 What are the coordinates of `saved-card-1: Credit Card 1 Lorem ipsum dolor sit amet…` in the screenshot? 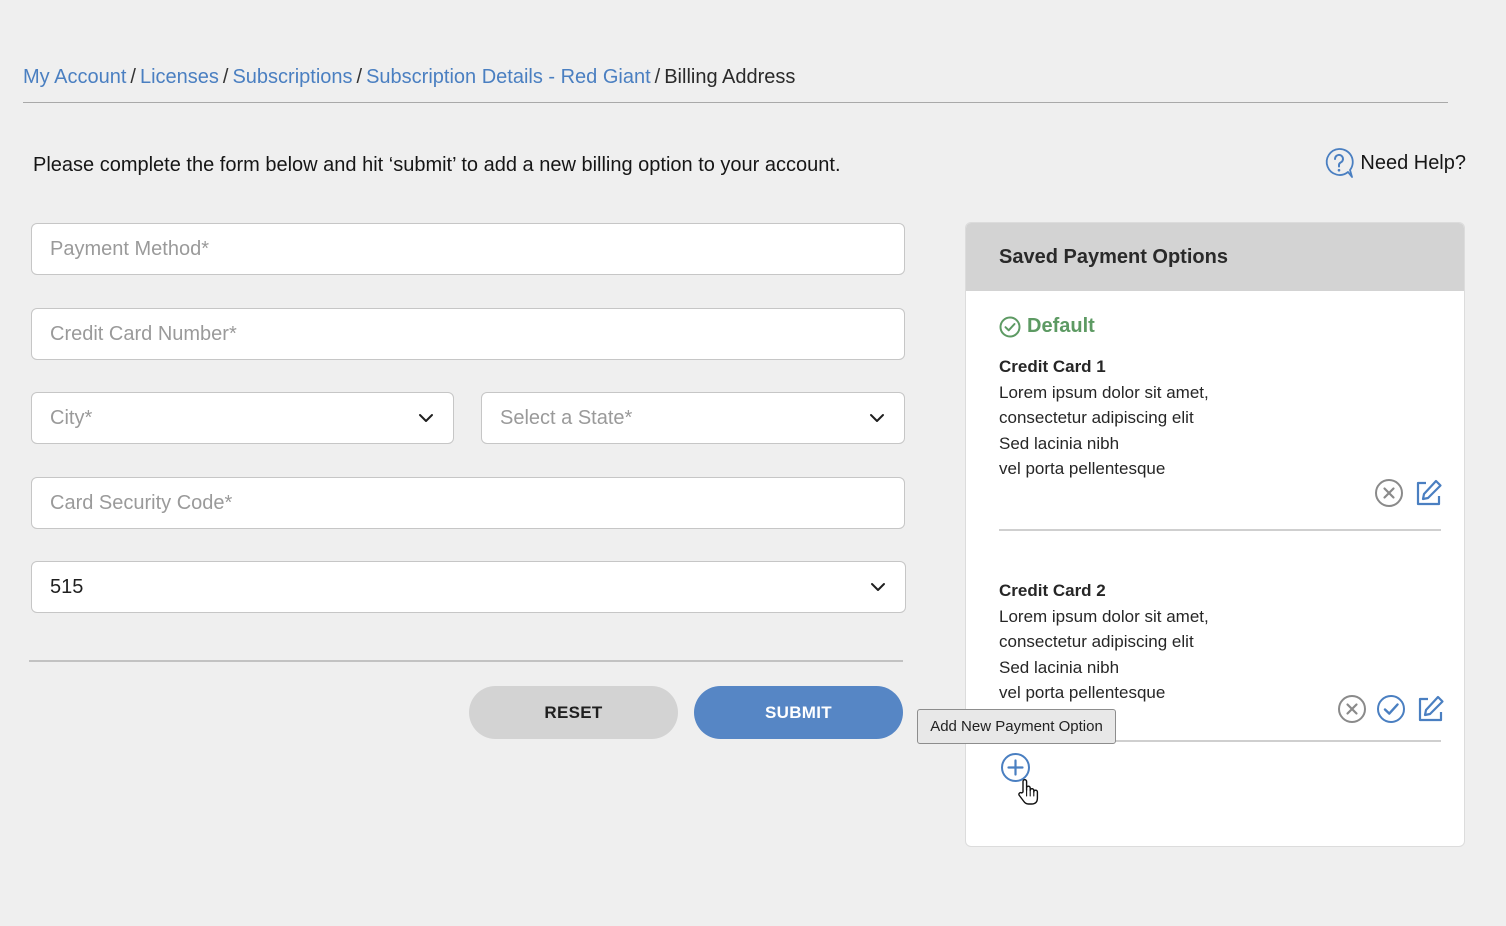 It's located at (1104, 418).